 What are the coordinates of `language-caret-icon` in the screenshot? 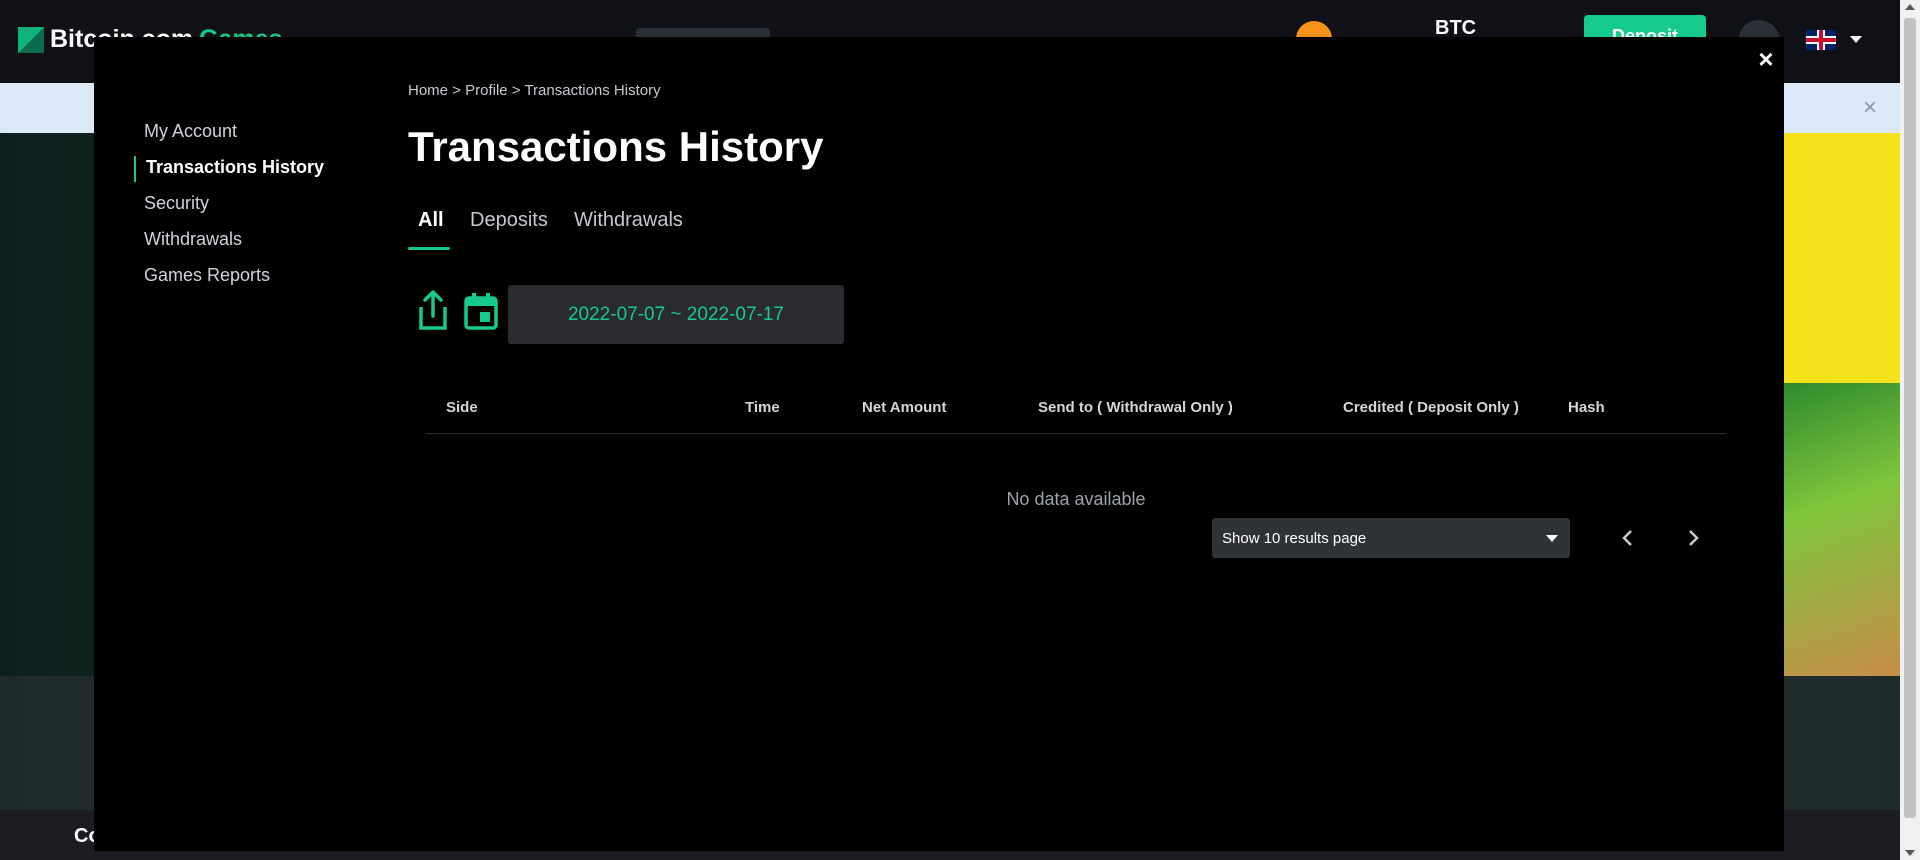 It's located at (1856, 39).